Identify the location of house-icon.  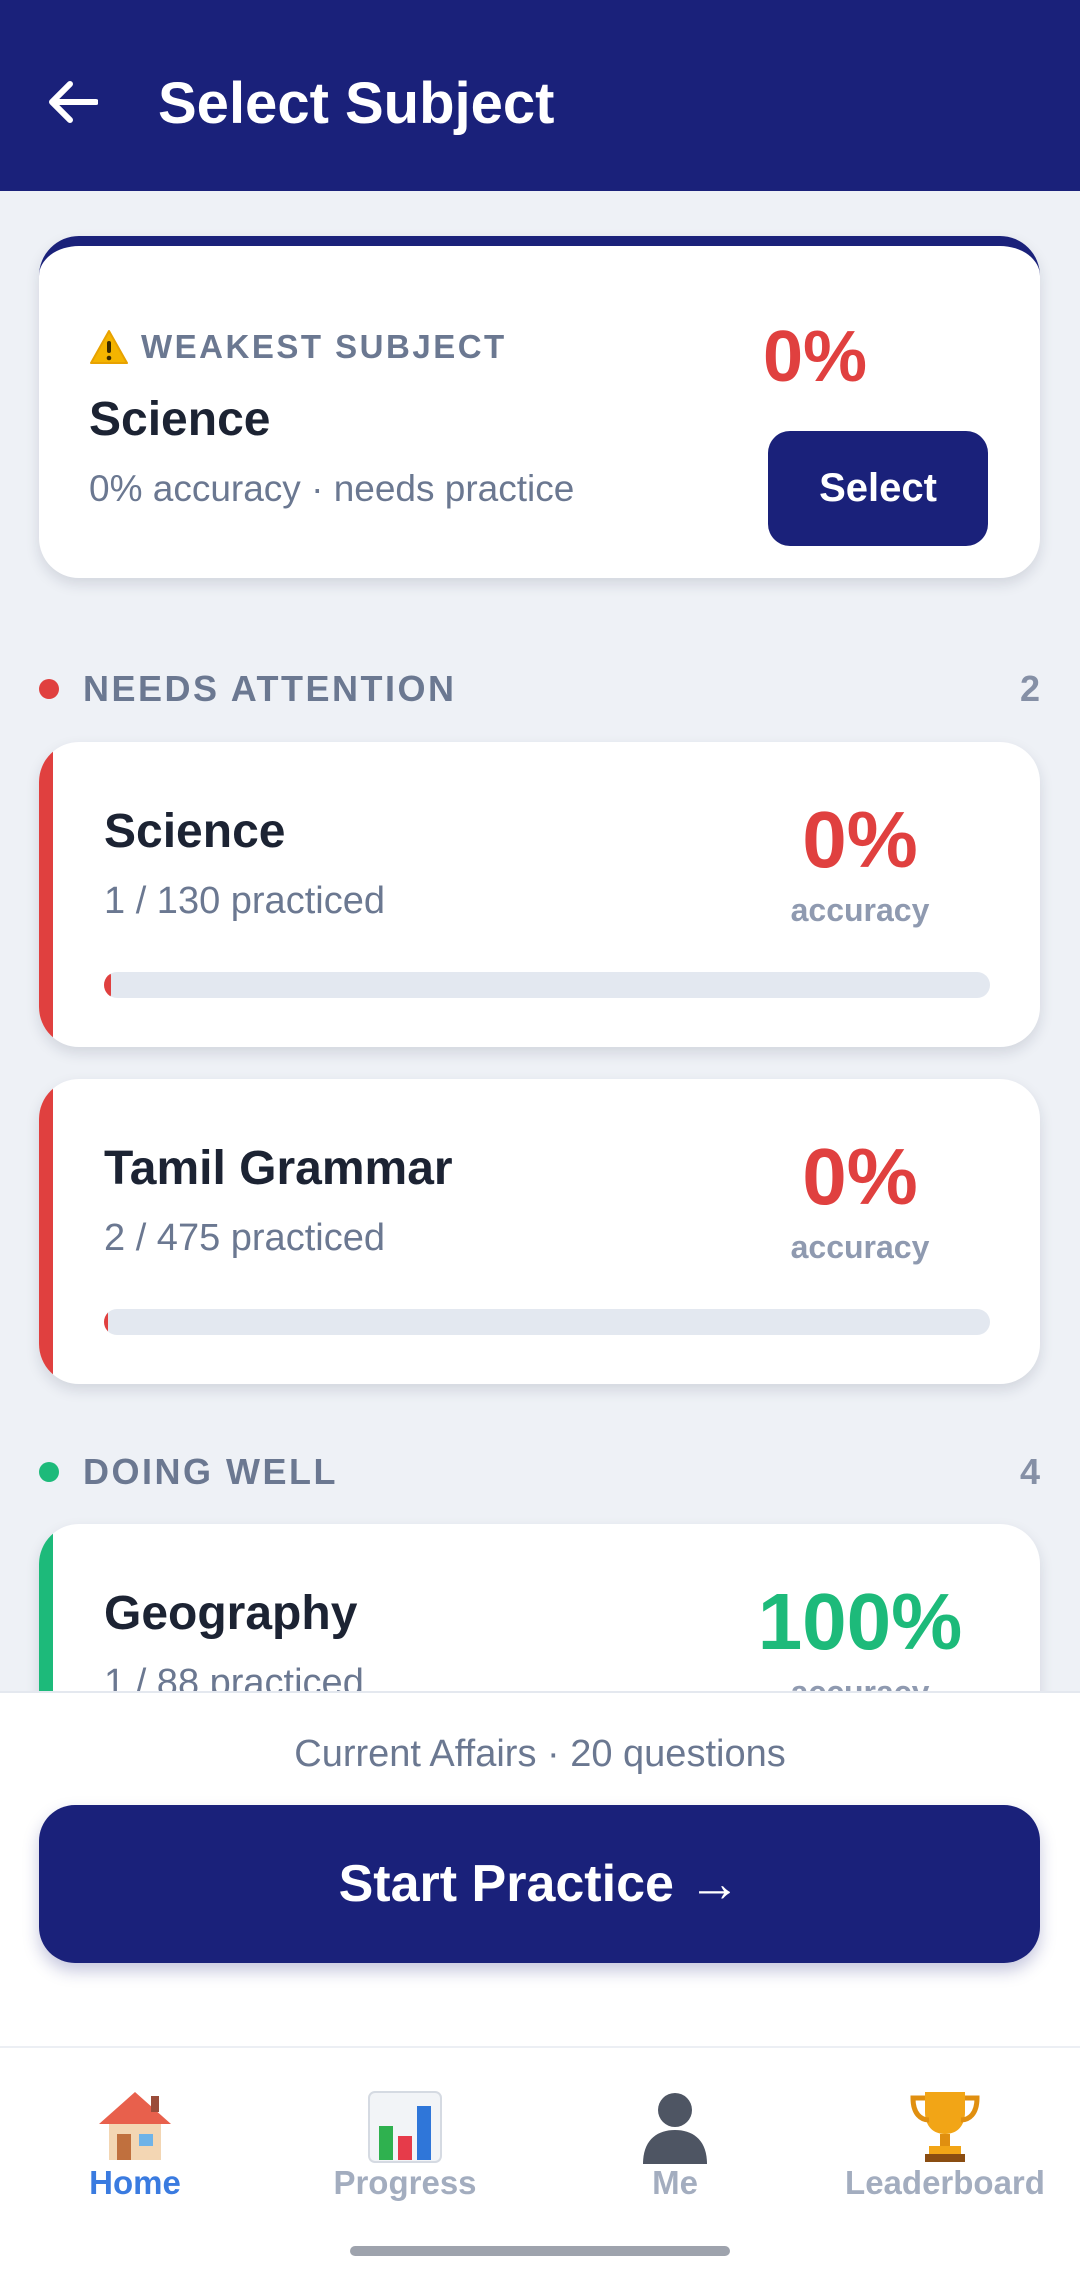
(135, 2126).